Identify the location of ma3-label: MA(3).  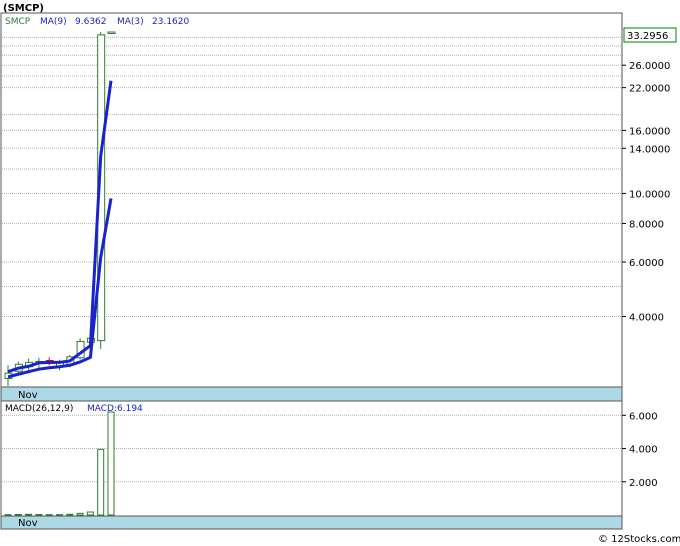
(130, 22).